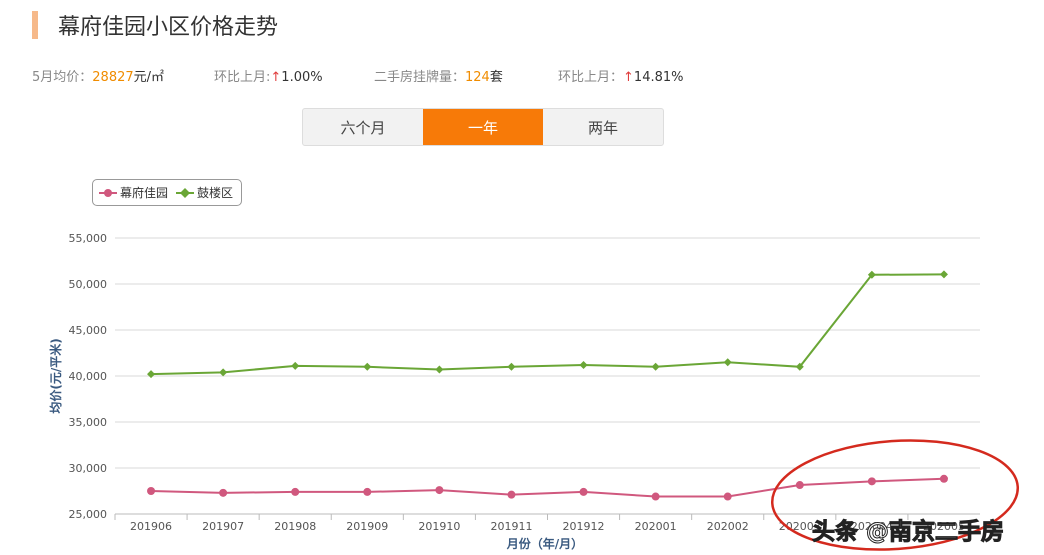 The width and height of the screenshot is (1044, 555). What do you see at coordinates (88, 284) in the screenshot?
I see `y-tick-label: 50,000` at bounding box center [88, 284].